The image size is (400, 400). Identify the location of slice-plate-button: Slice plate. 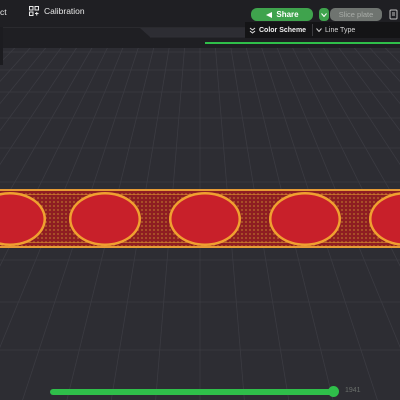
(356, 14).